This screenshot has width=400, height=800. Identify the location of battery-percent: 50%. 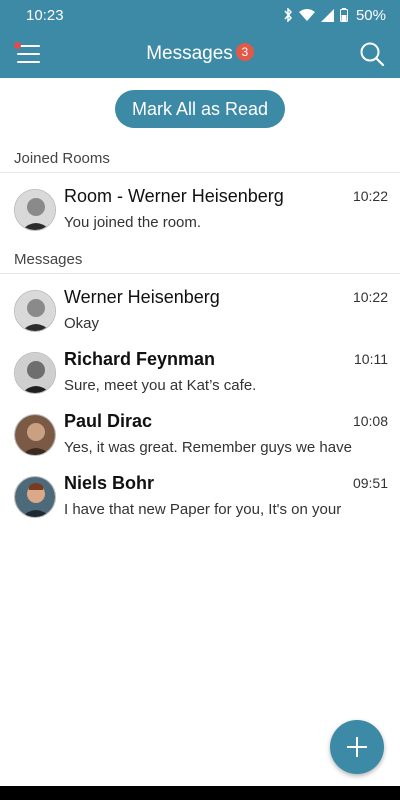
(370, 15).